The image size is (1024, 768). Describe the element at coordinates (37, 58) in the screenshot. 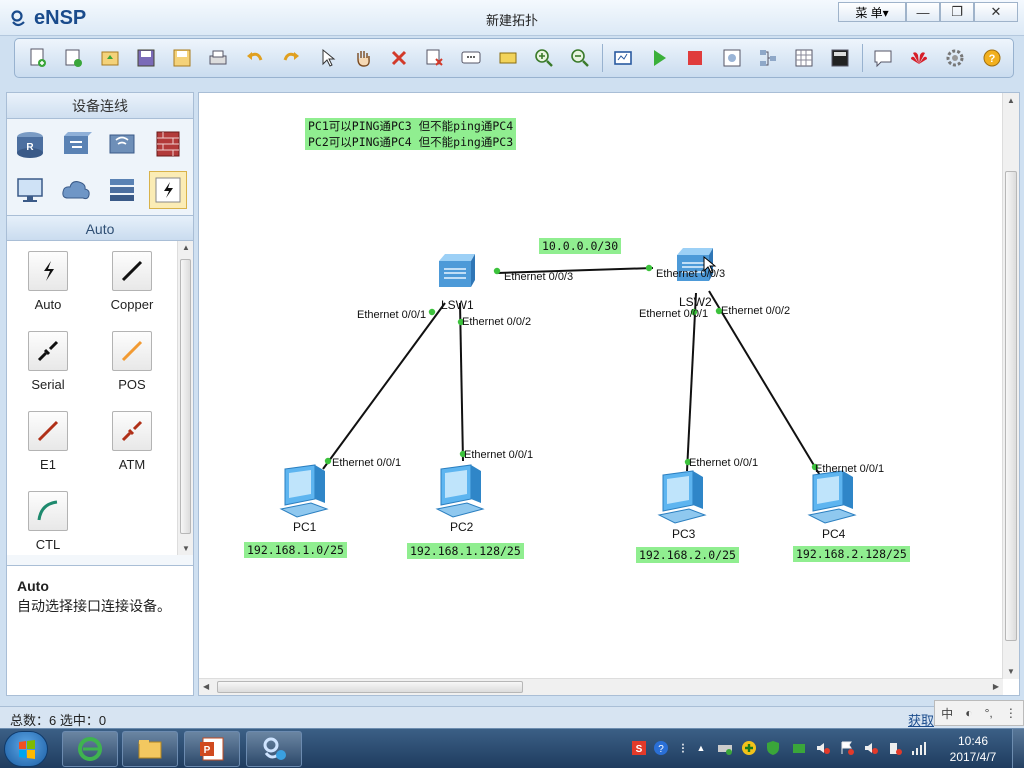

I see `new-topology-button` at that location.